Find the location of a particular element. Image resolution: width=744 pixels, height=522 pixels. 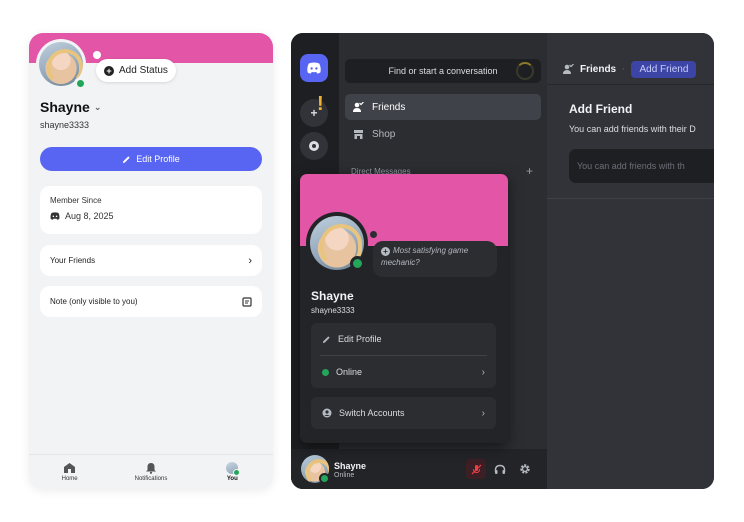

add-friend-description: You can add friends with their D is located at coordinates (632, 129).